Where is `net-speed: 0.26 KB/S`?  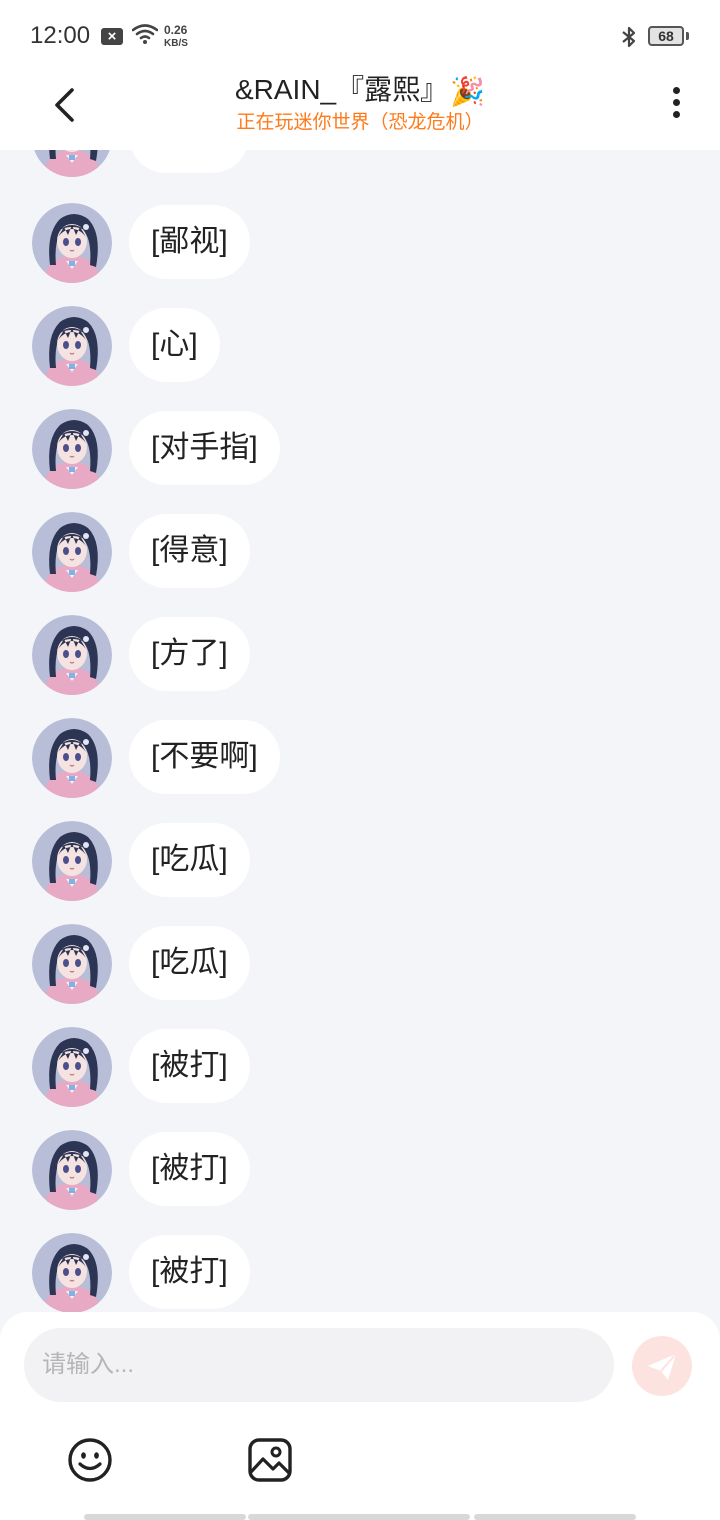 net-speed: 0.26 KB/S is located at coordinates (176, 37).